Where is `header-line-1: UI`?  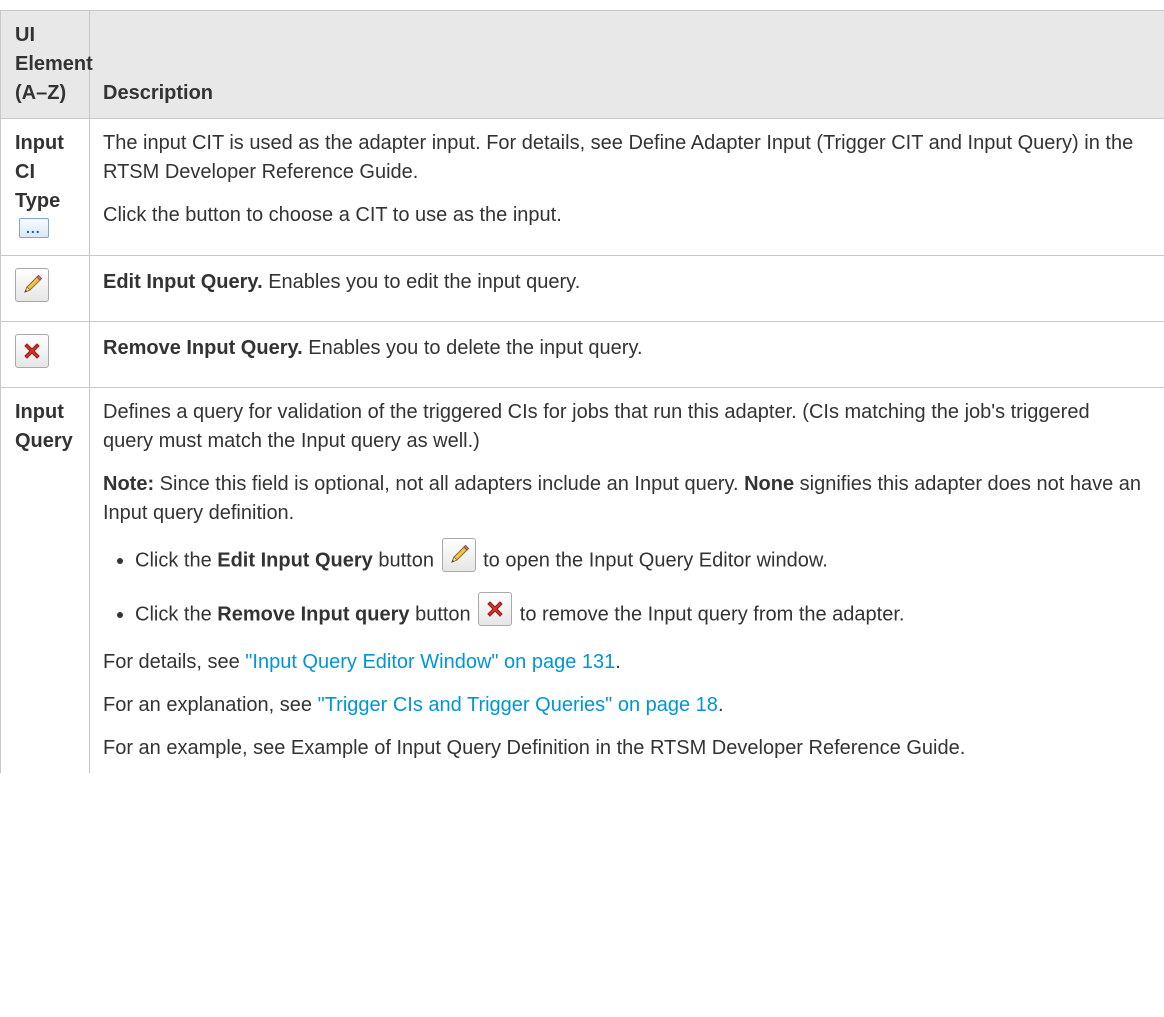
header-line-1: UI is located at coordinates (25, 35).